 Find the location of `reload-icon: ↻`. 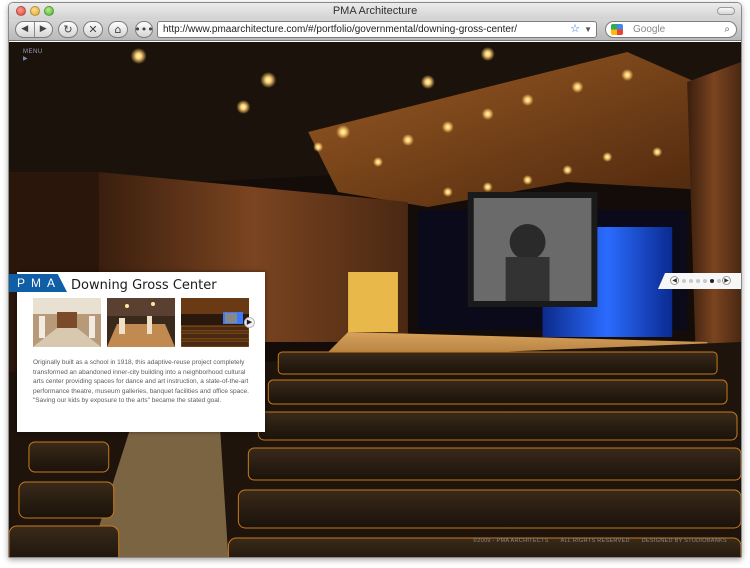

reload-icon: ↻ is located at coordinates (68, 29).